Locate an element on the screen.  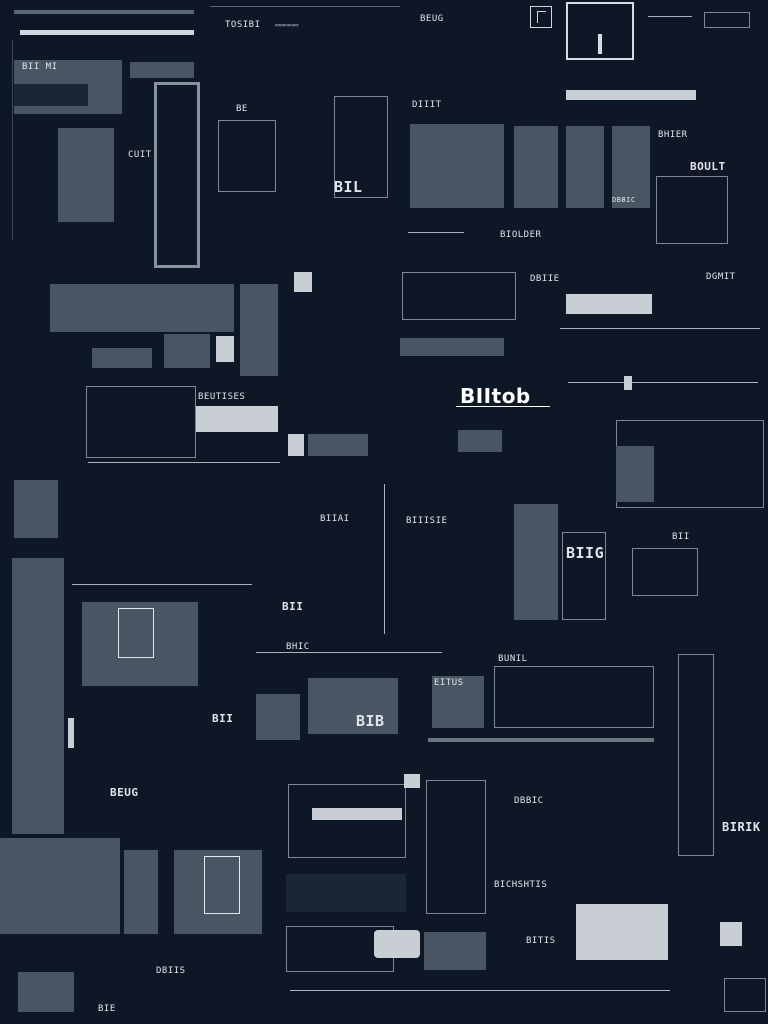
row4-card-inner is located at coordinates (136, 633).